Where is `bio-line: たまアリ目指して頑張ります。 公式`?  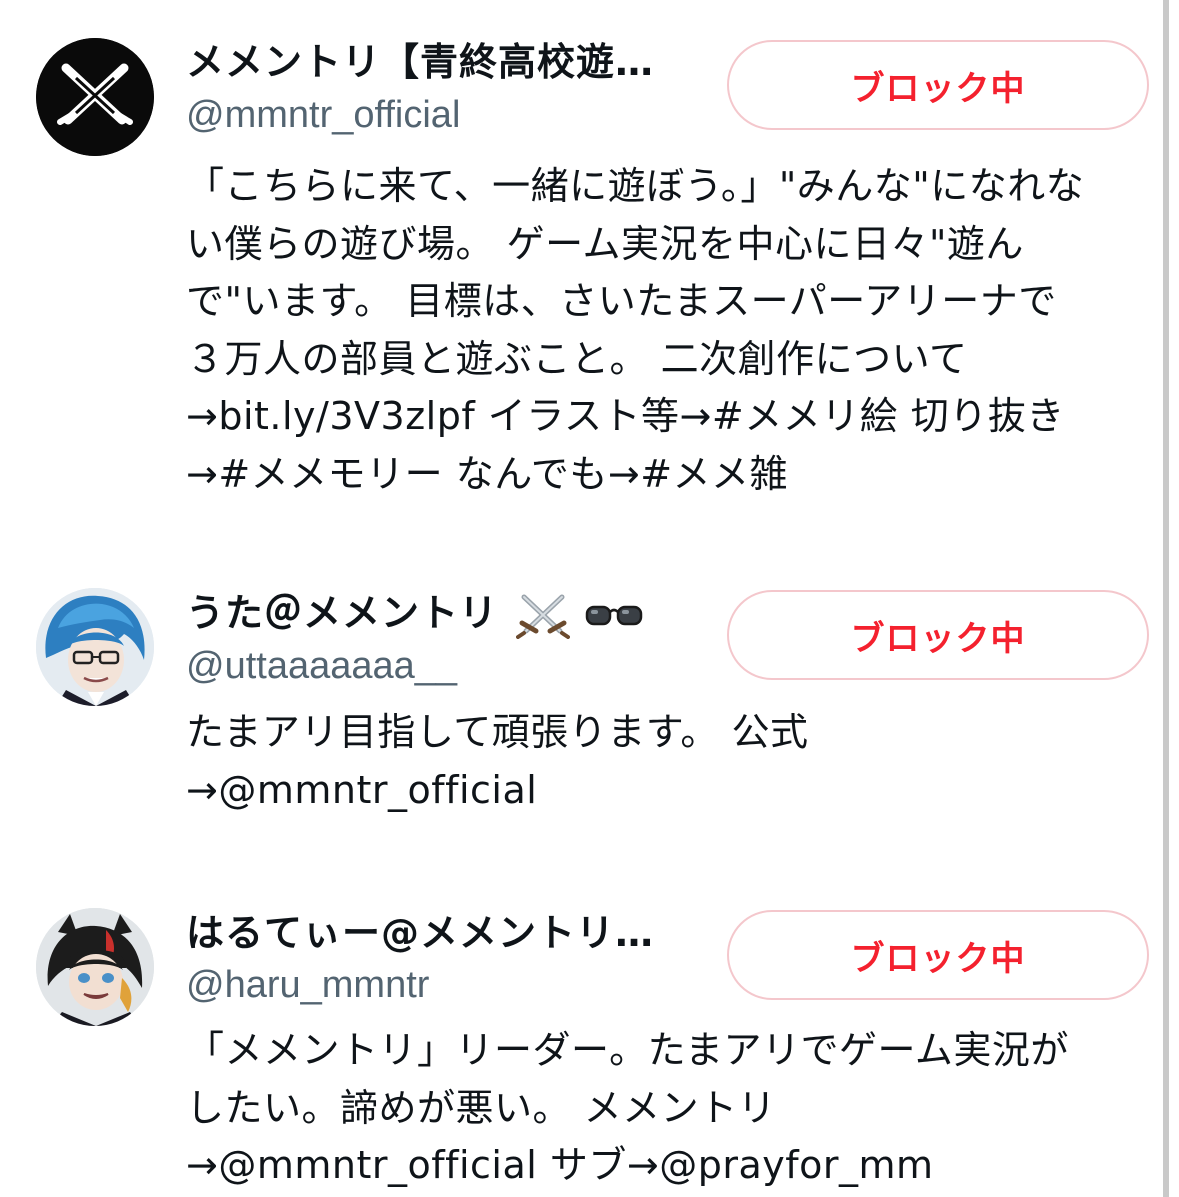 bio-line: たまアリ目指して頑張ります。 公式 is located at coordinates (497, 732).